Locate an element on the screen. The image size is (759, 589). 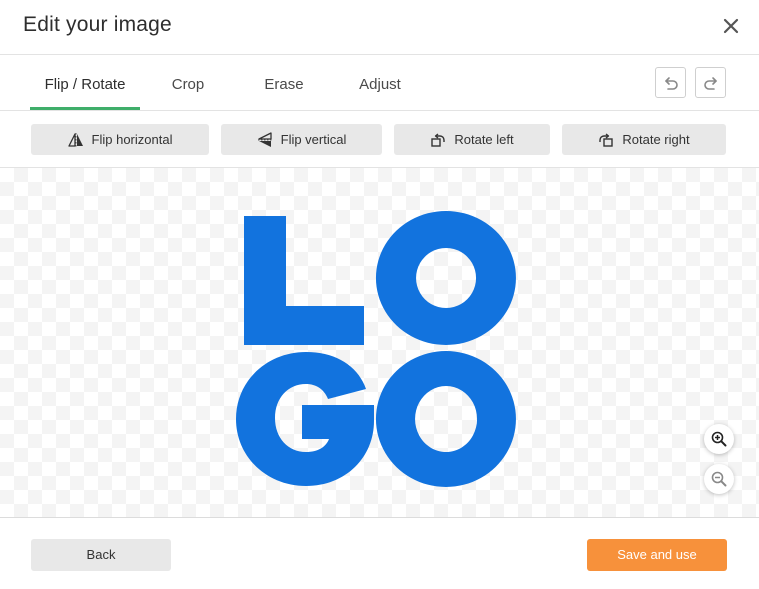
flip-horizontal-label: Flip horizontal is located at coordinates (132, 139).